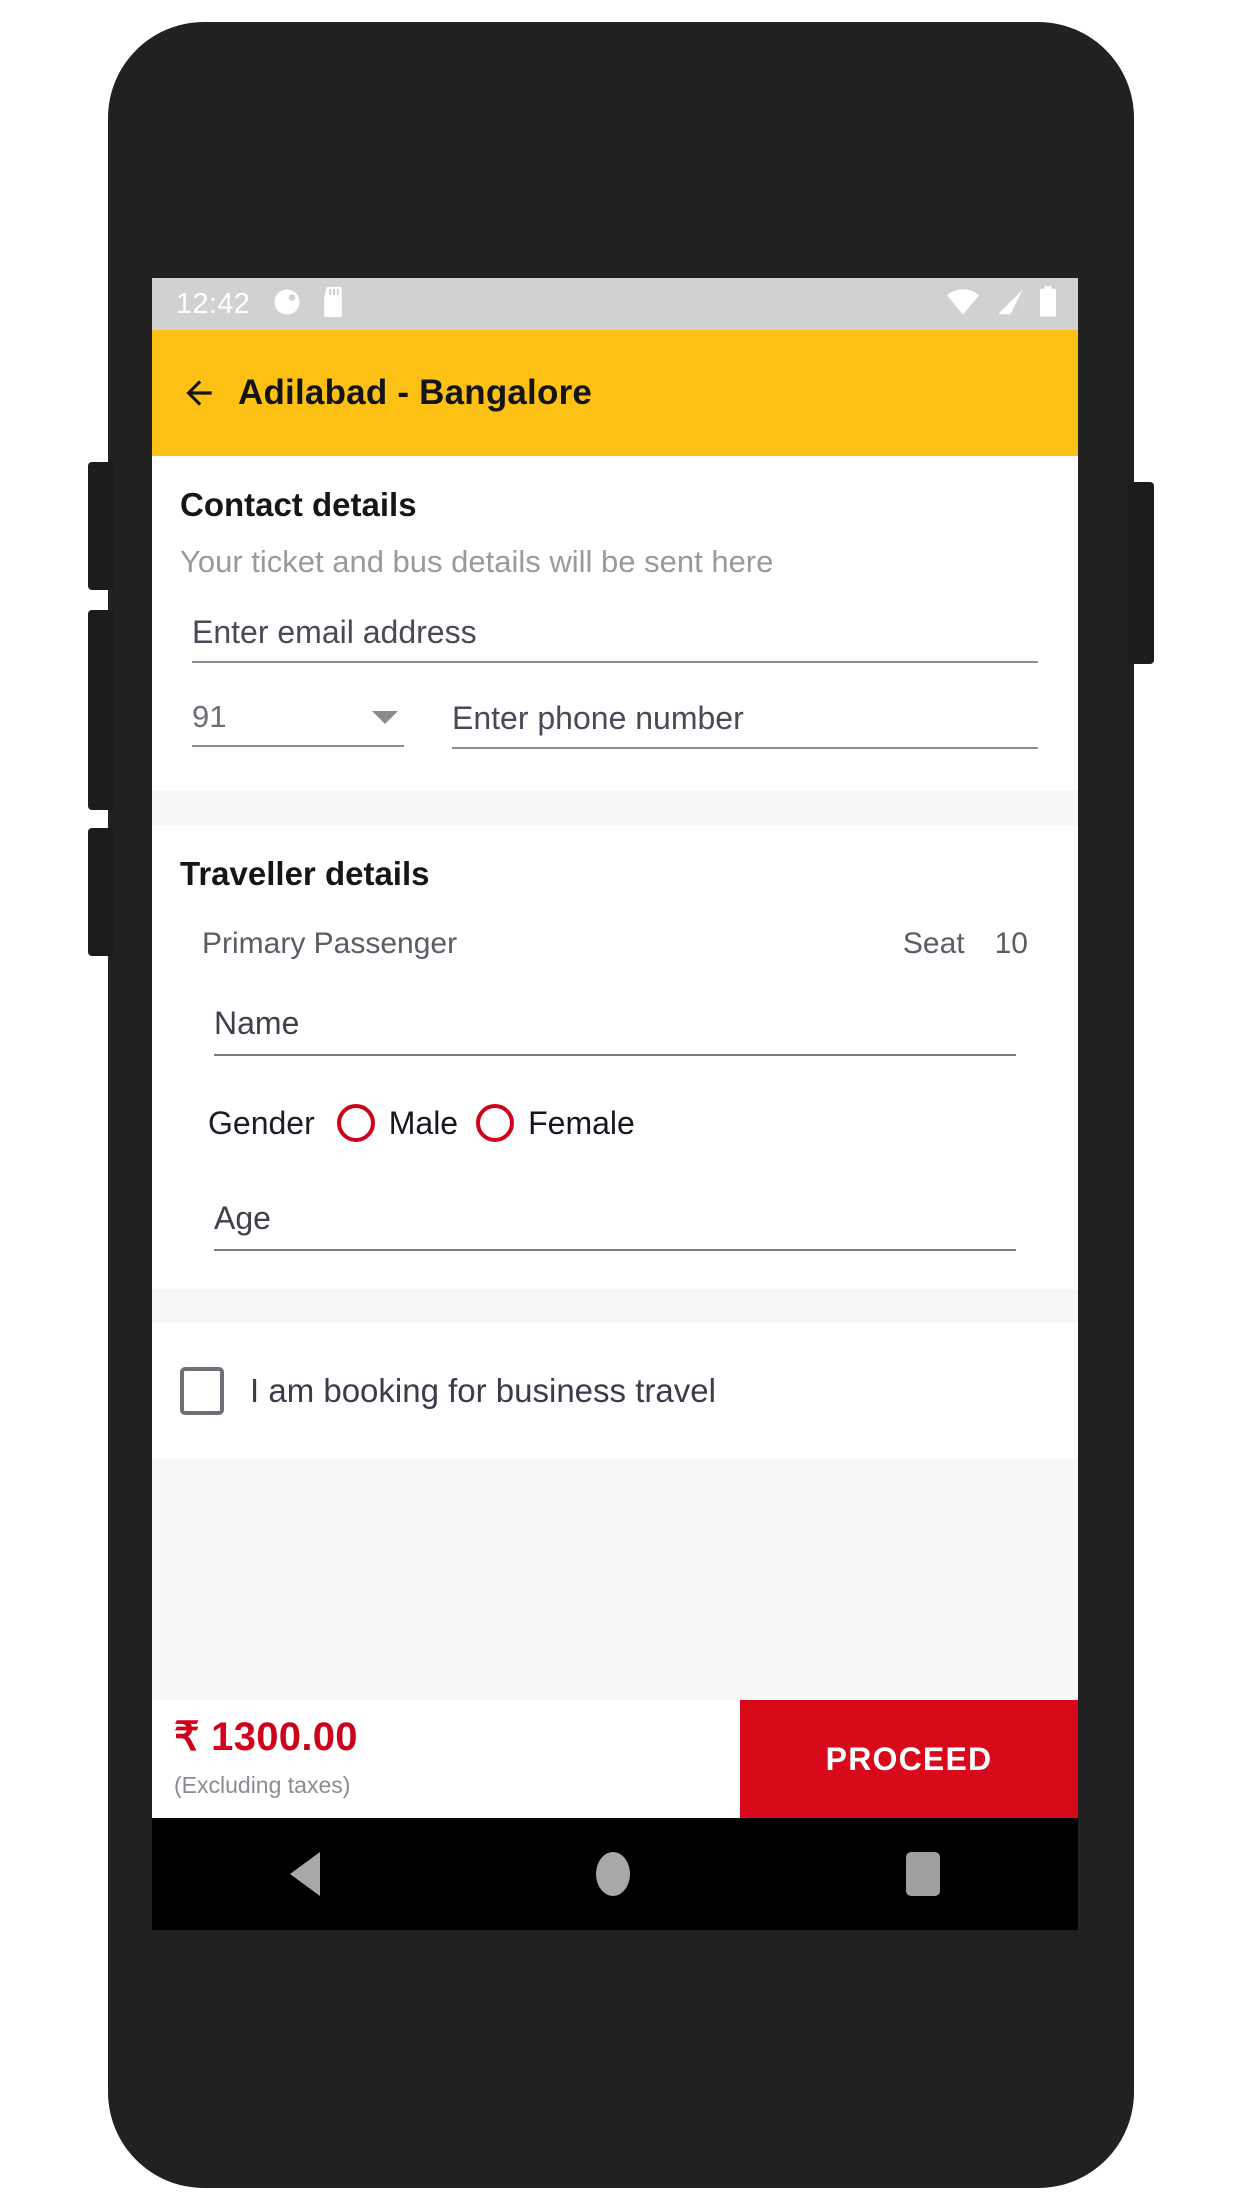  What do you see at coordinates (261, 1122) in the screenshot?
I see `gender-label: Gender` at bounding box center [261, 1122].